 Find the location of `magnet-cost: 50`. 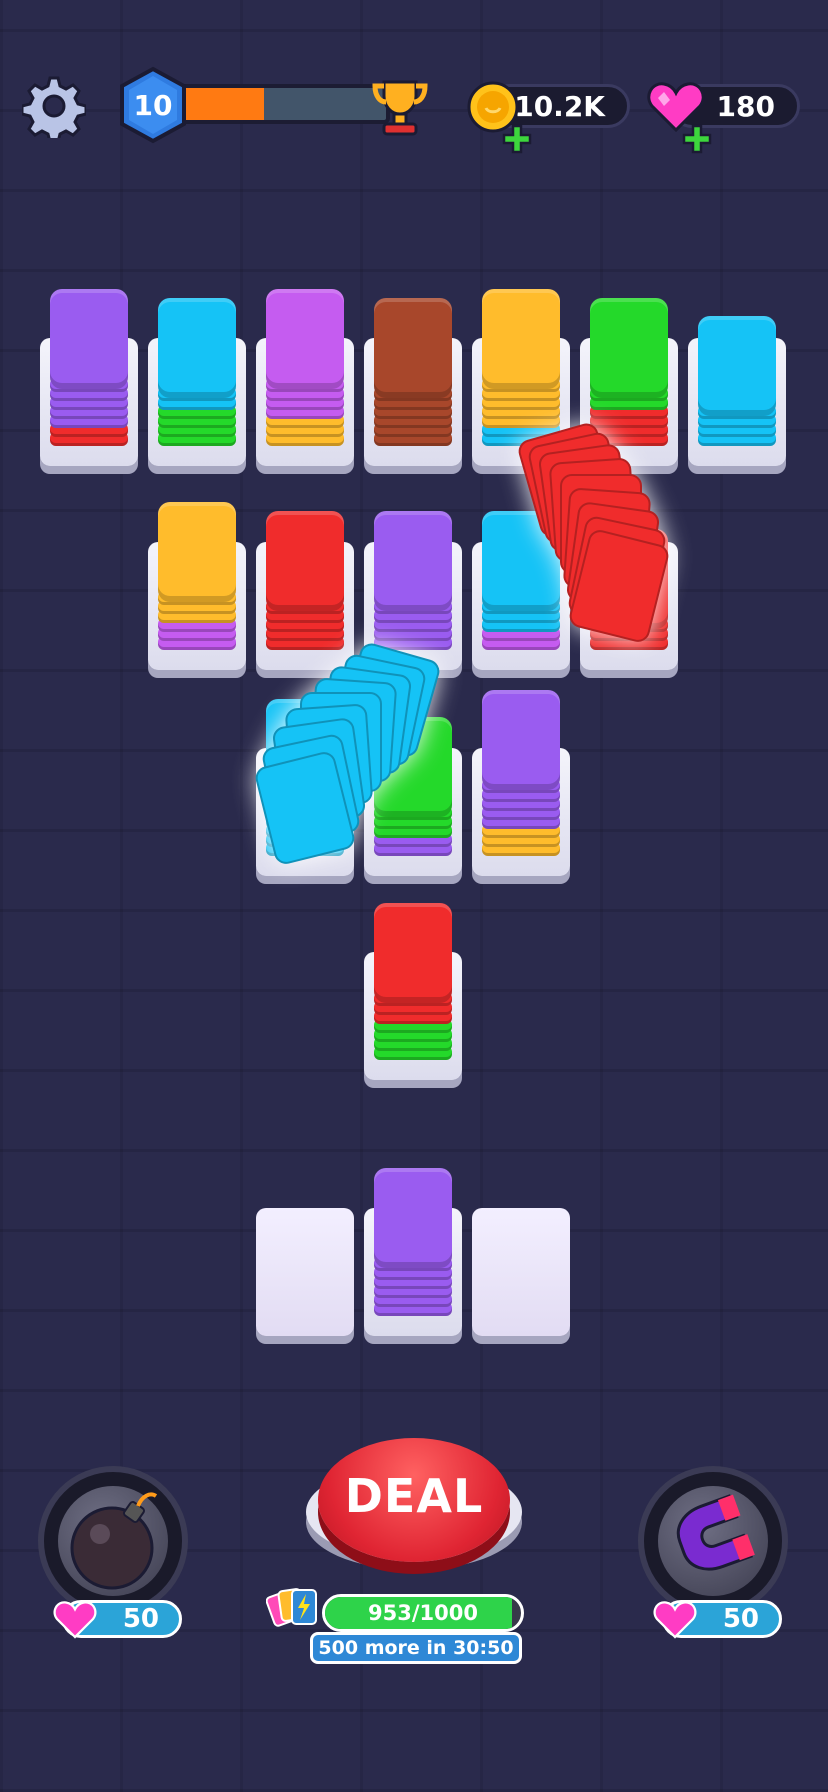

magnet-cost: 50 is located at coordinates (740, 1619).